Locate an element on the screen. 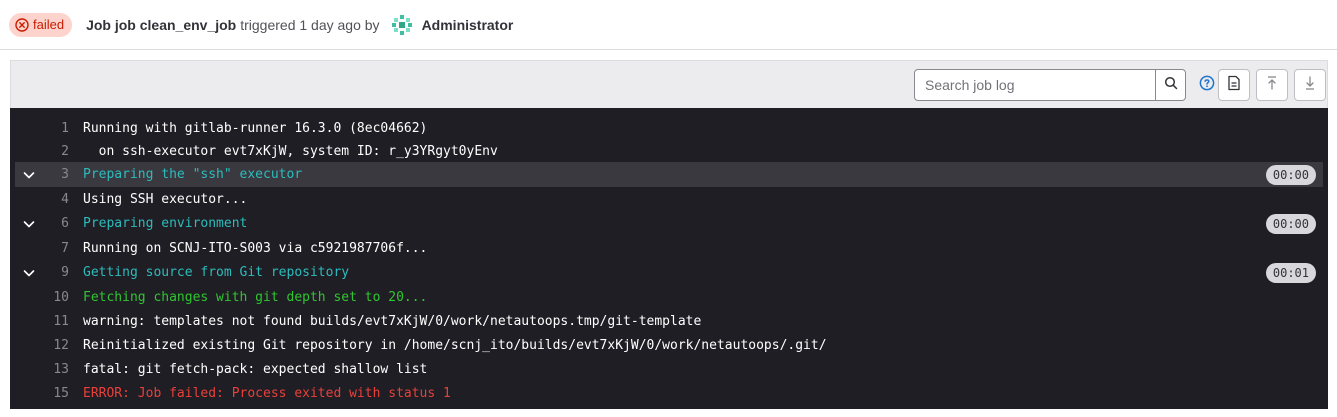 The width and height of the screenshot is (1337, 417). job-log-toolbar is located at coordinates (669, 84).